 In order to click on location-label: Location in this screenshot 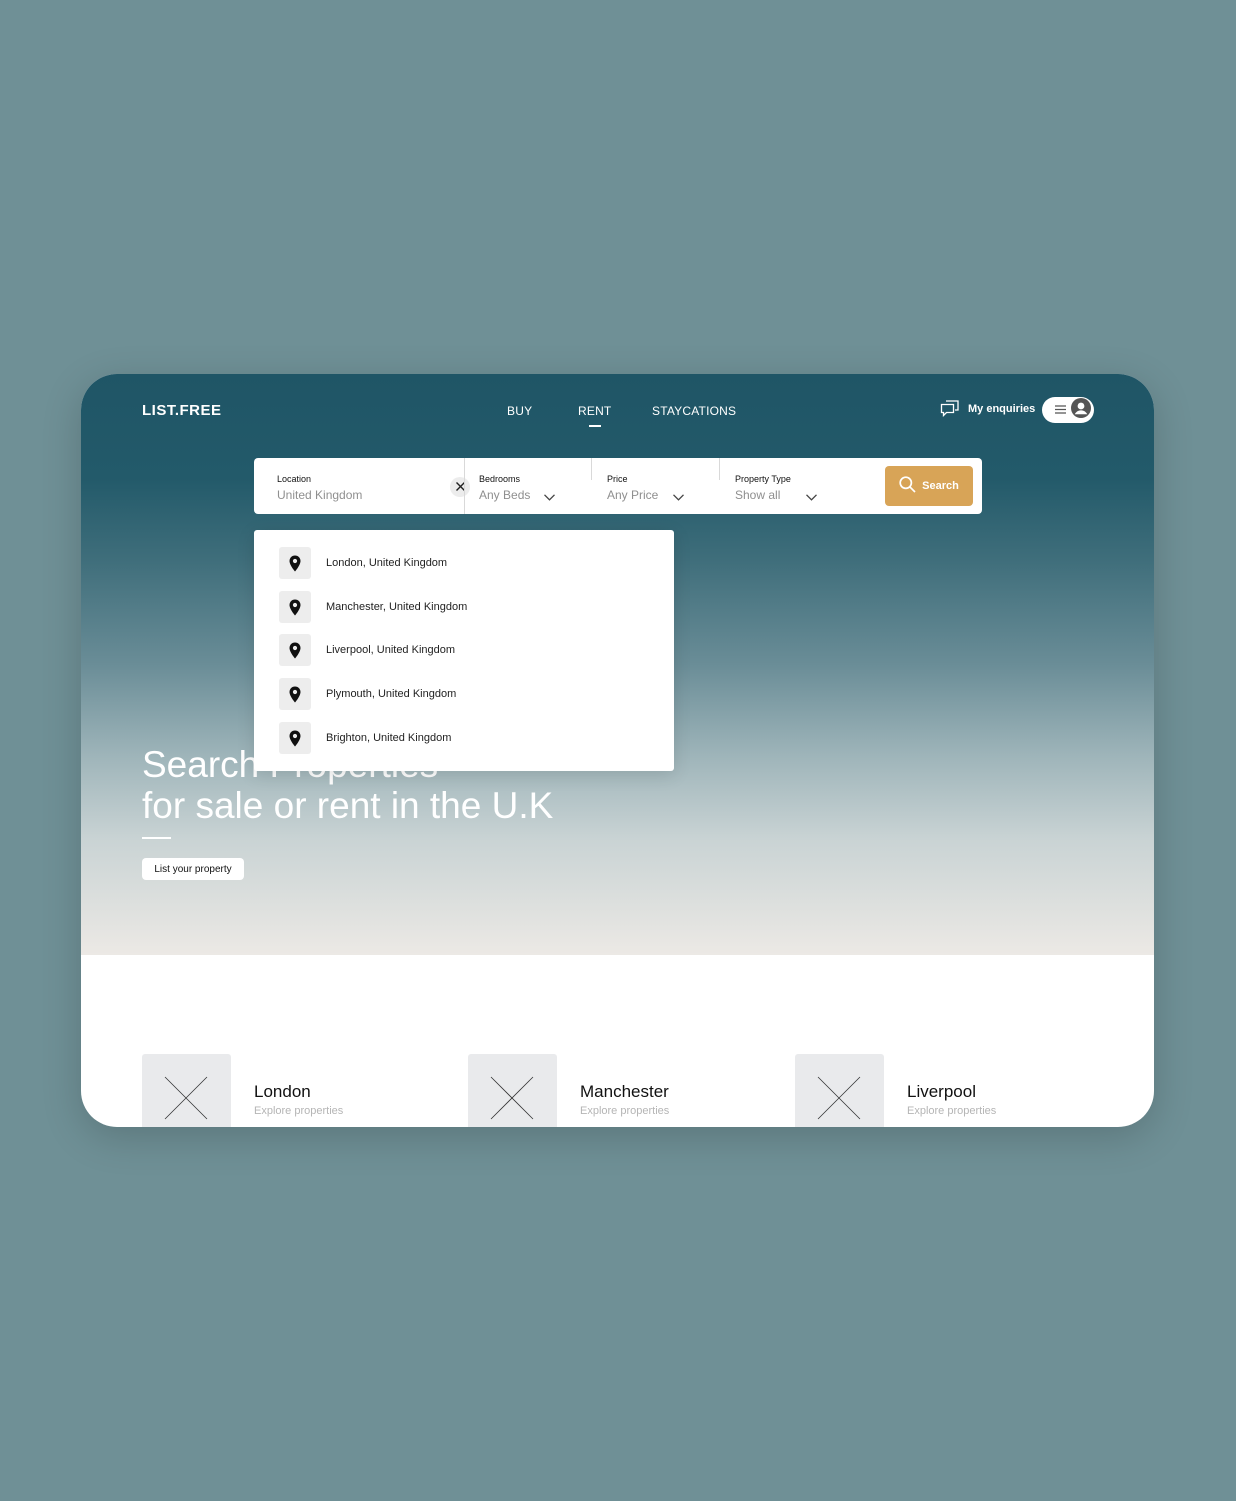, I will do `click(294, 479)`.